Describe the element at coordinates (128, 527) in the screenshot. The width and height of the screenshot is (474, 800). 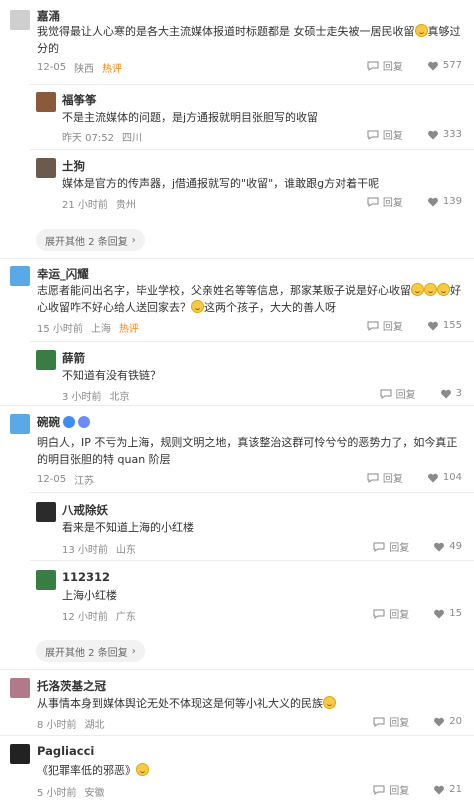
I see `comment-text: 看来是不知道上海的小红楼` at that location.